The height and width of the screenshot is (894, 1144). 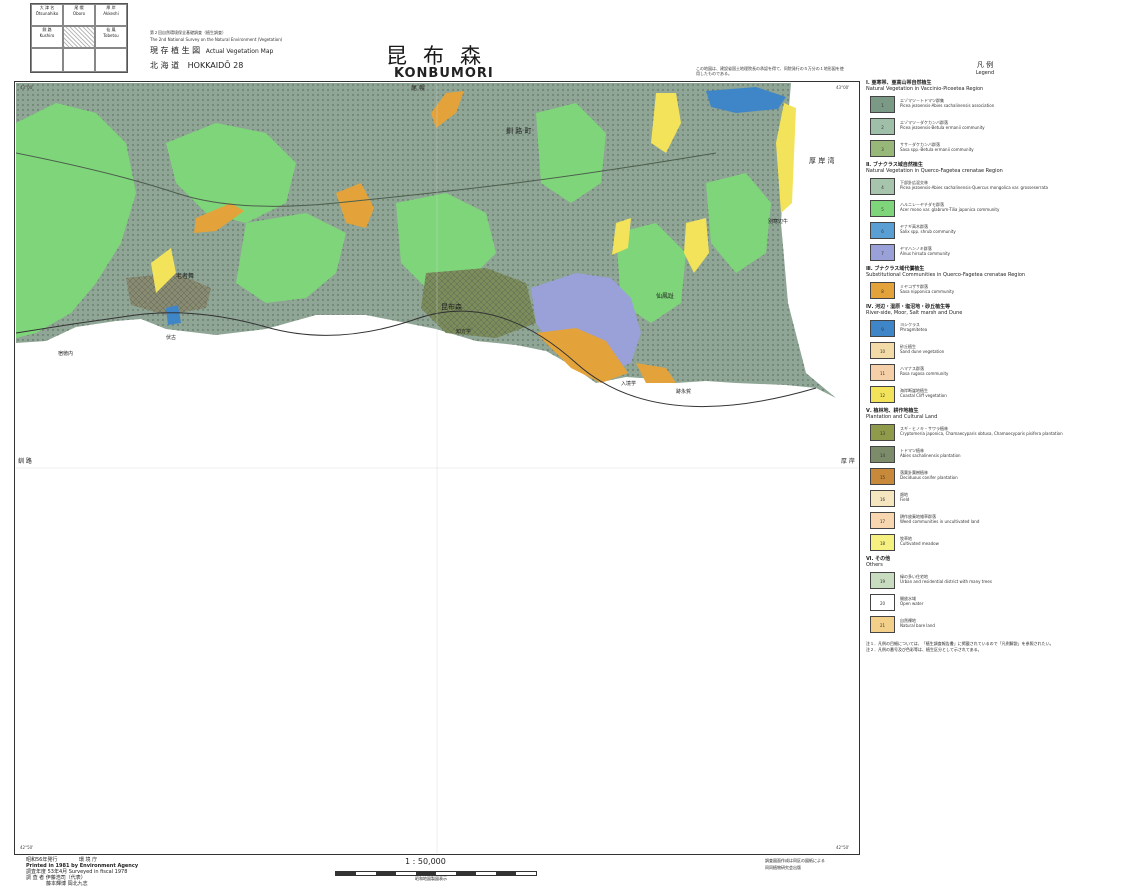 What do you see at coordinates (914, 313) in the screenshot?
I see `legend-section-sub: River-side, Moor, Salt marsh and Dune` at bounding box center [914, 313].